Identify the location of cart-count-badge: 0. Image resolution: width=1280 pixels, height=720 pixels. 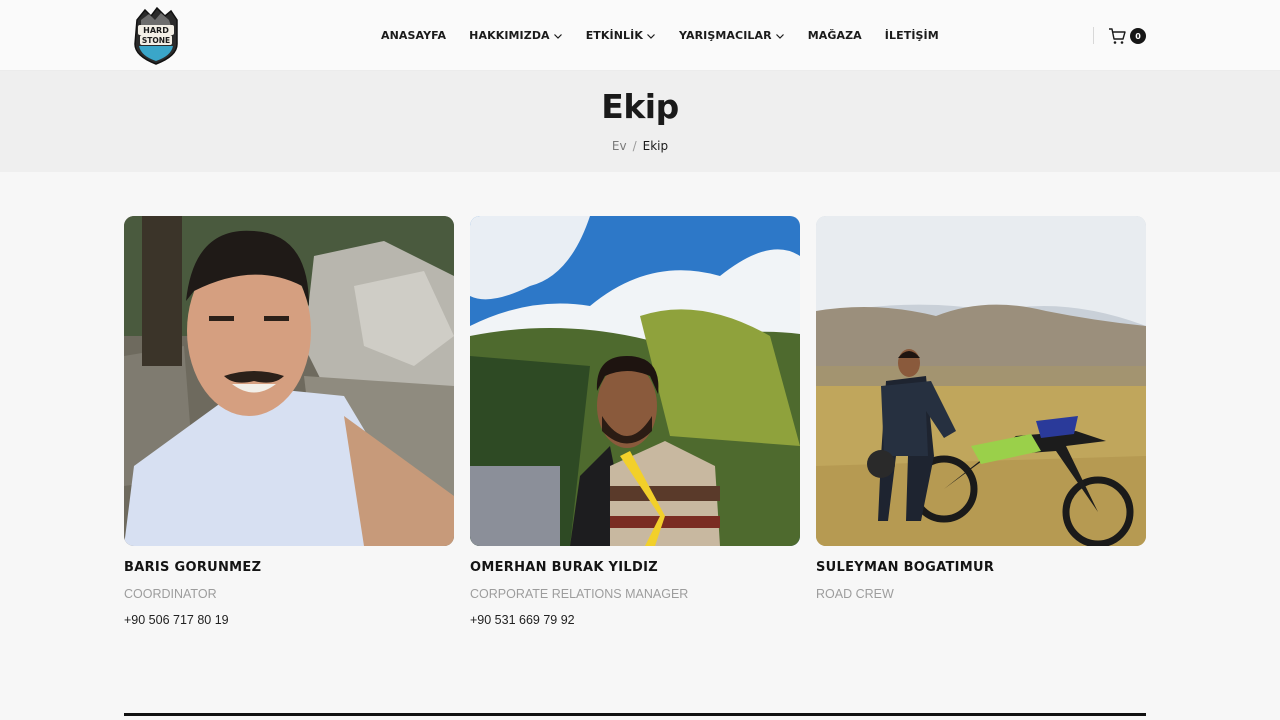
(1138, 36).